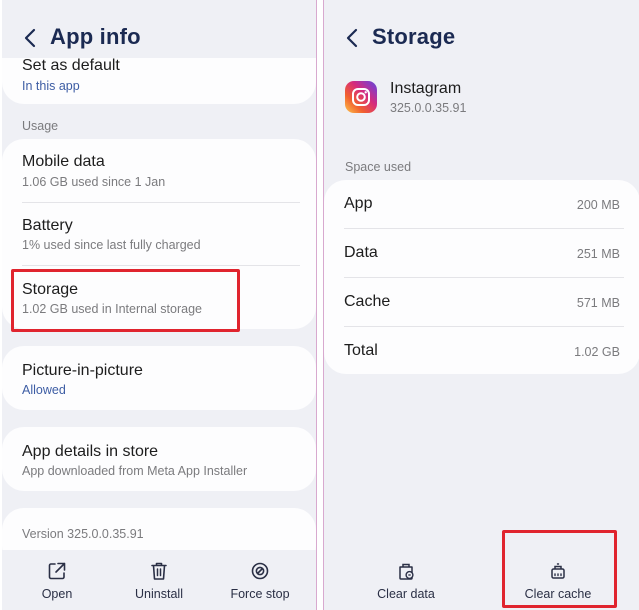 The height and width of the screenshot is (610, 639). What do you see at coordinates (358, 203) in the screenshot?
I see `app-size-label: App` at bounding box center [358, 203].